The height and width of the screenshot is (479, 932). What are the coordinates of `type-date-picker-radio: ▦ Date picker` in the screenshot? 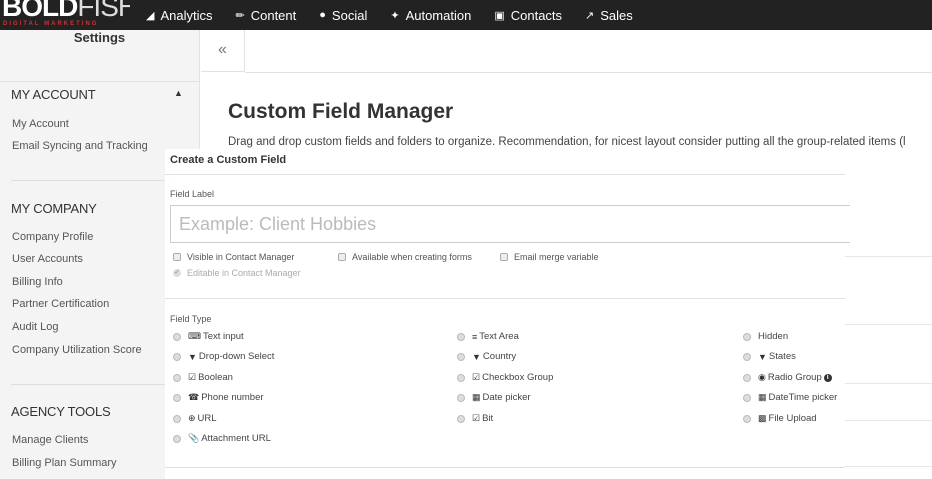 It's located at (494, 397).